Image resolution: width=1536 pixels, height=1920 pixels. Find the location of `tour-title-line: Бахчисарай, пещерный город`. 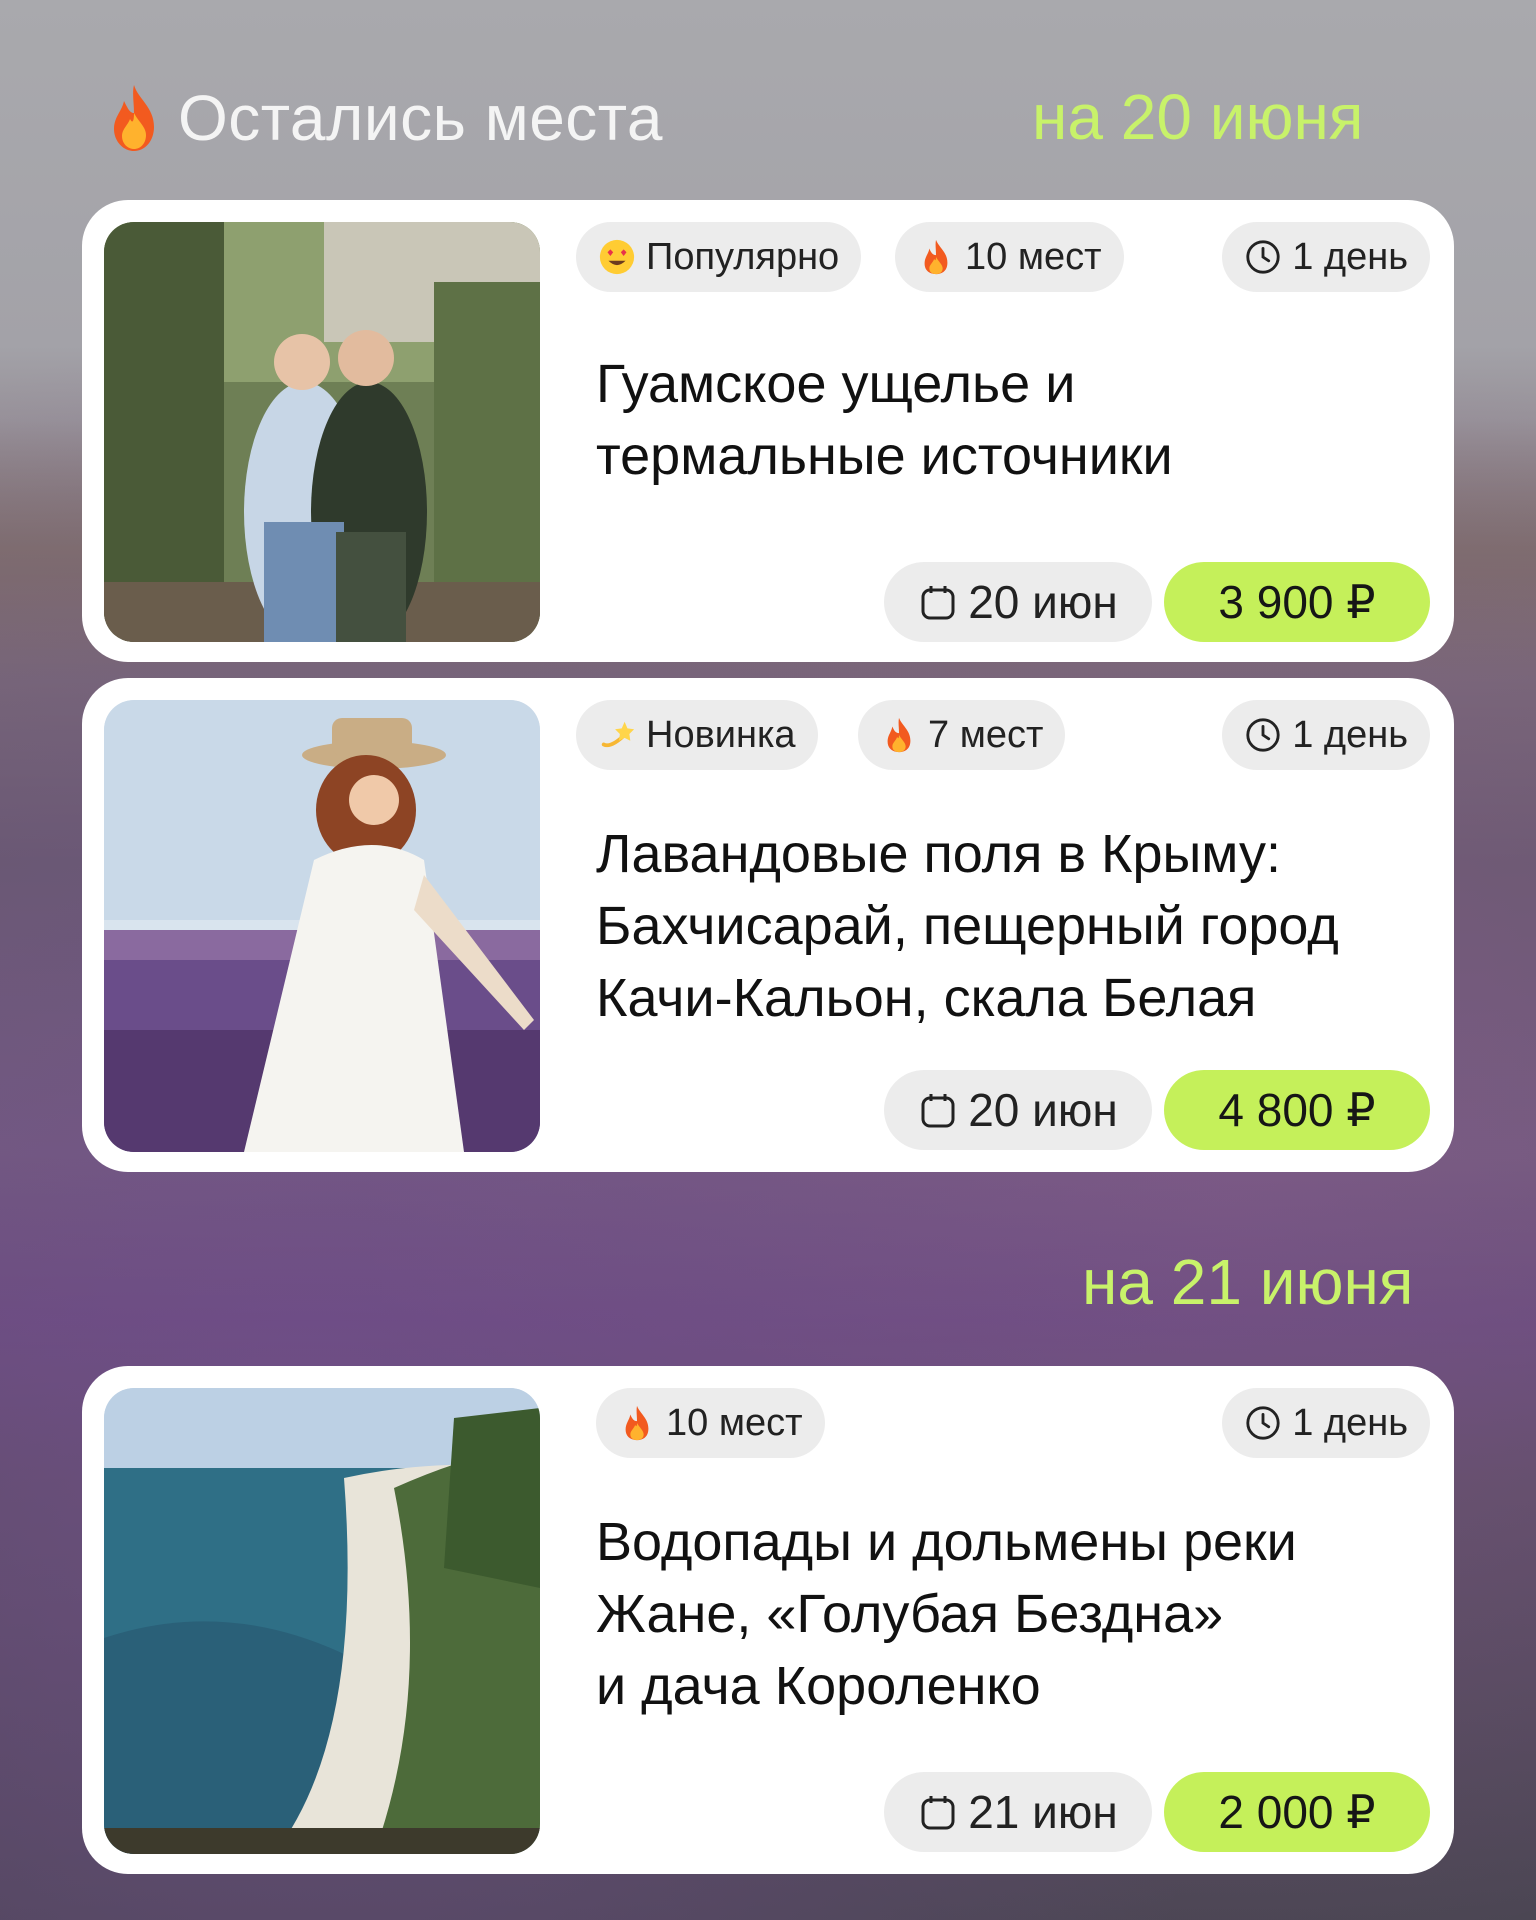

tour-title-line: Бахчисарай, пещерный город is located at coordinates (967, 926).